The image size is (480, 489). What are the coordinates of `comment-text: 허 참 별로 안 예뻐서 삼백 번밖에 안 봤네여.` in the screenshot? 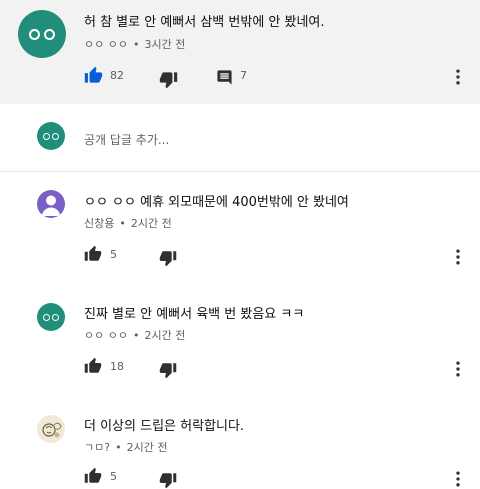 It's located at (204, 22).